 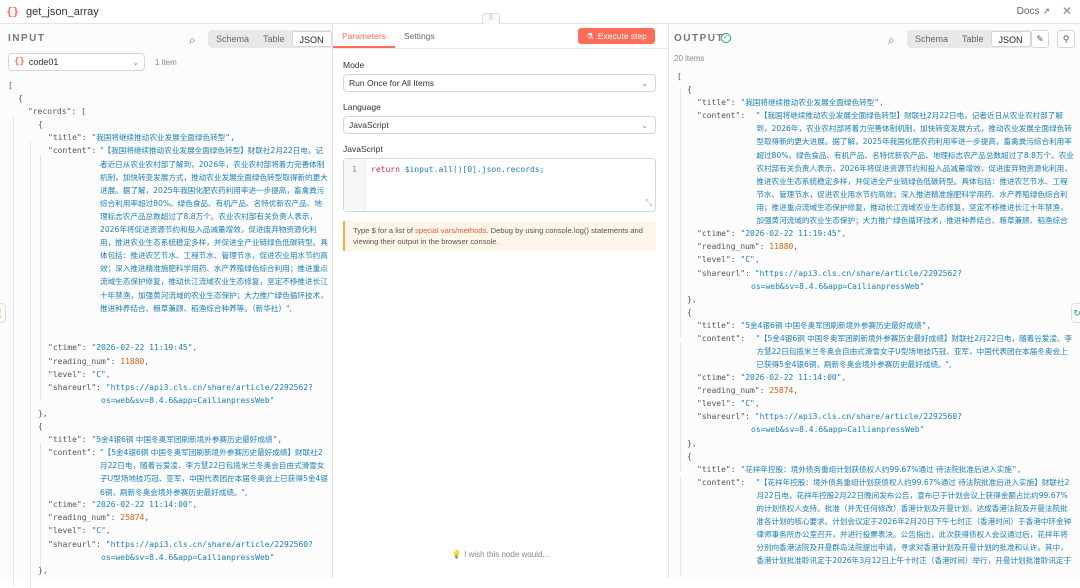 I want to click on lightbulb-icon: 💡, so click(x=456, y=554).